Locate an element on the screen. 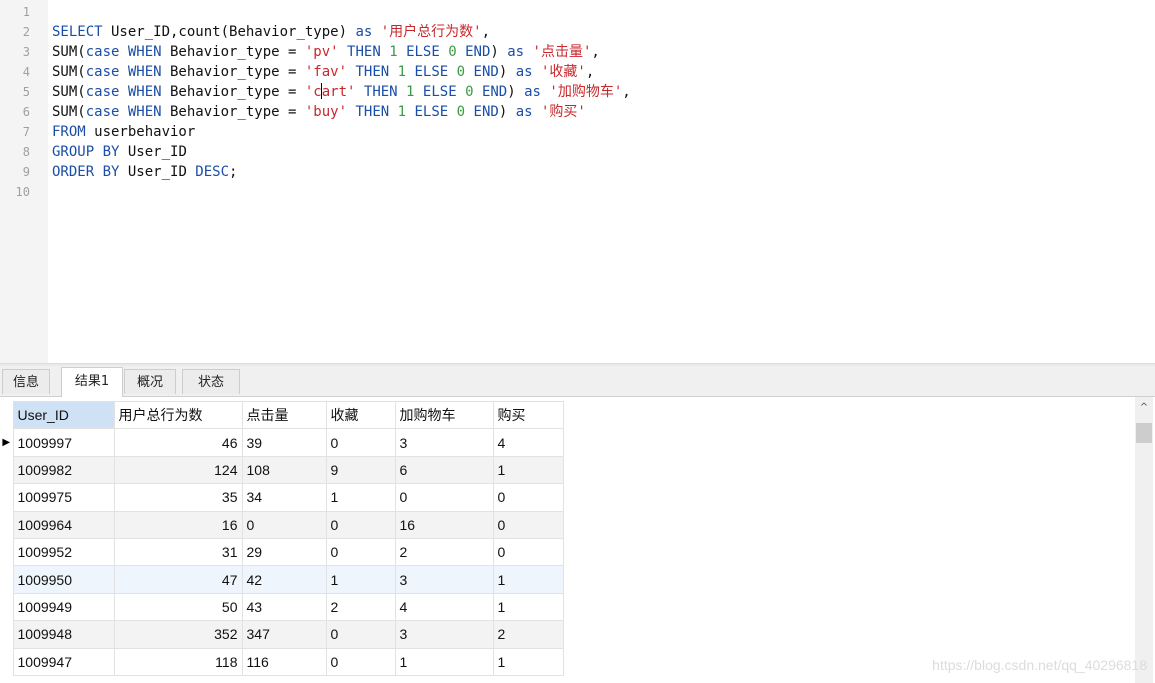  cell-clicks: 34 is located at coordinates (284, 497).